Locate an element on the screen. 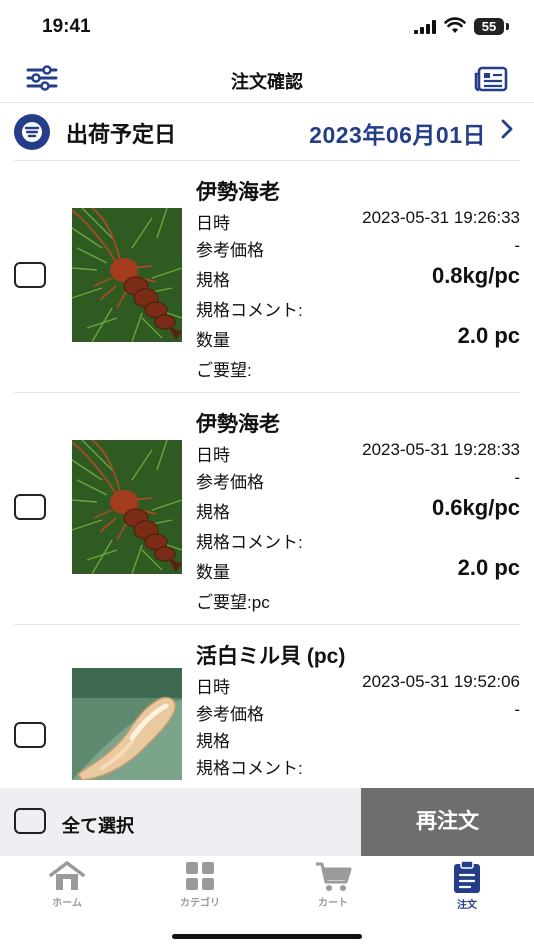  request-label: ご要望:pc is located at coordinates (233, 602).